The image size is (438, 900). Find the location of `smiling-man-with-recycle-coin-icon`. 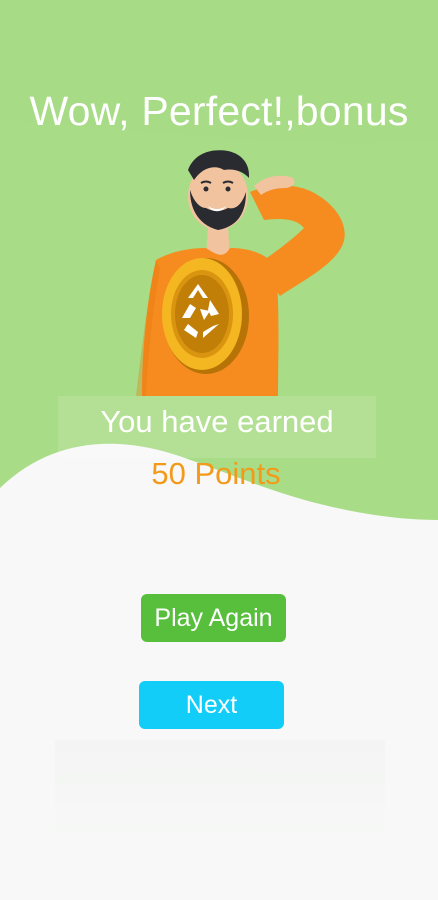

smiling-man-with-recycle-coin-icon is located at coordinates (240, 273).